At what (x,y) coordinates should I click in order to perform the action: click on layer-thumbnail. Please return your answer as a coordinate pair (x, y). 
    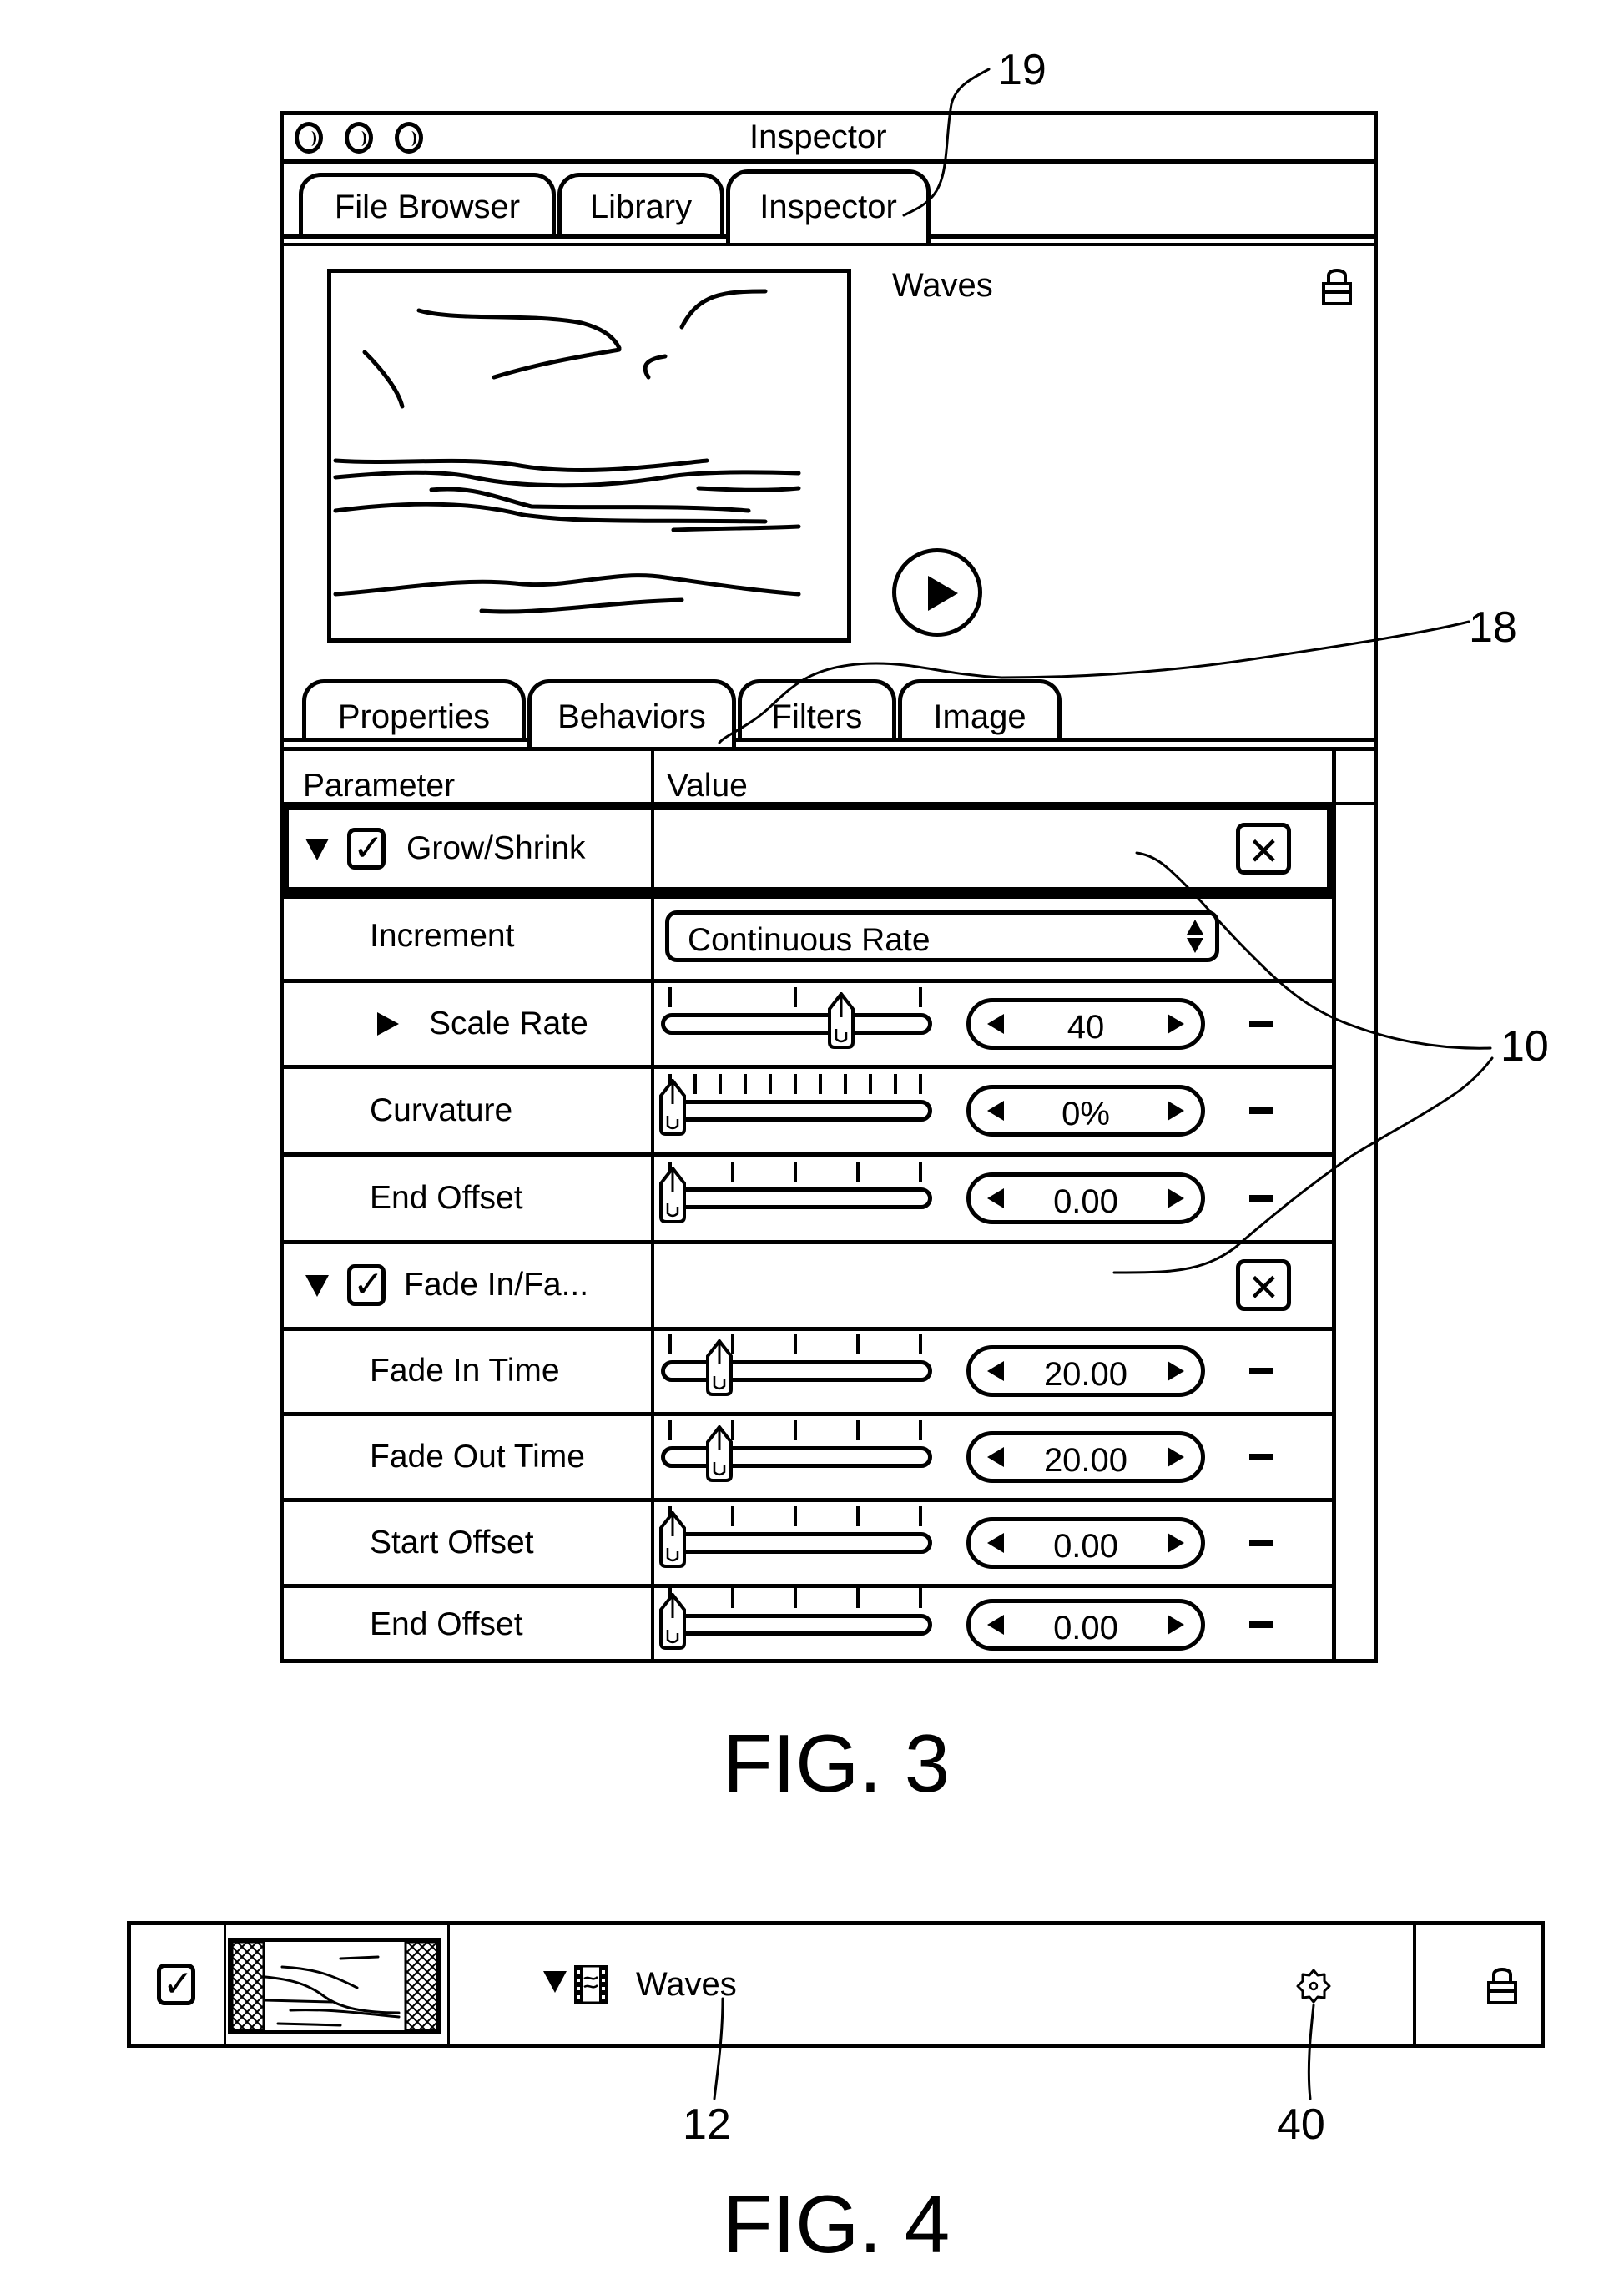
    Looking at the image, I should click on (334, 1986).